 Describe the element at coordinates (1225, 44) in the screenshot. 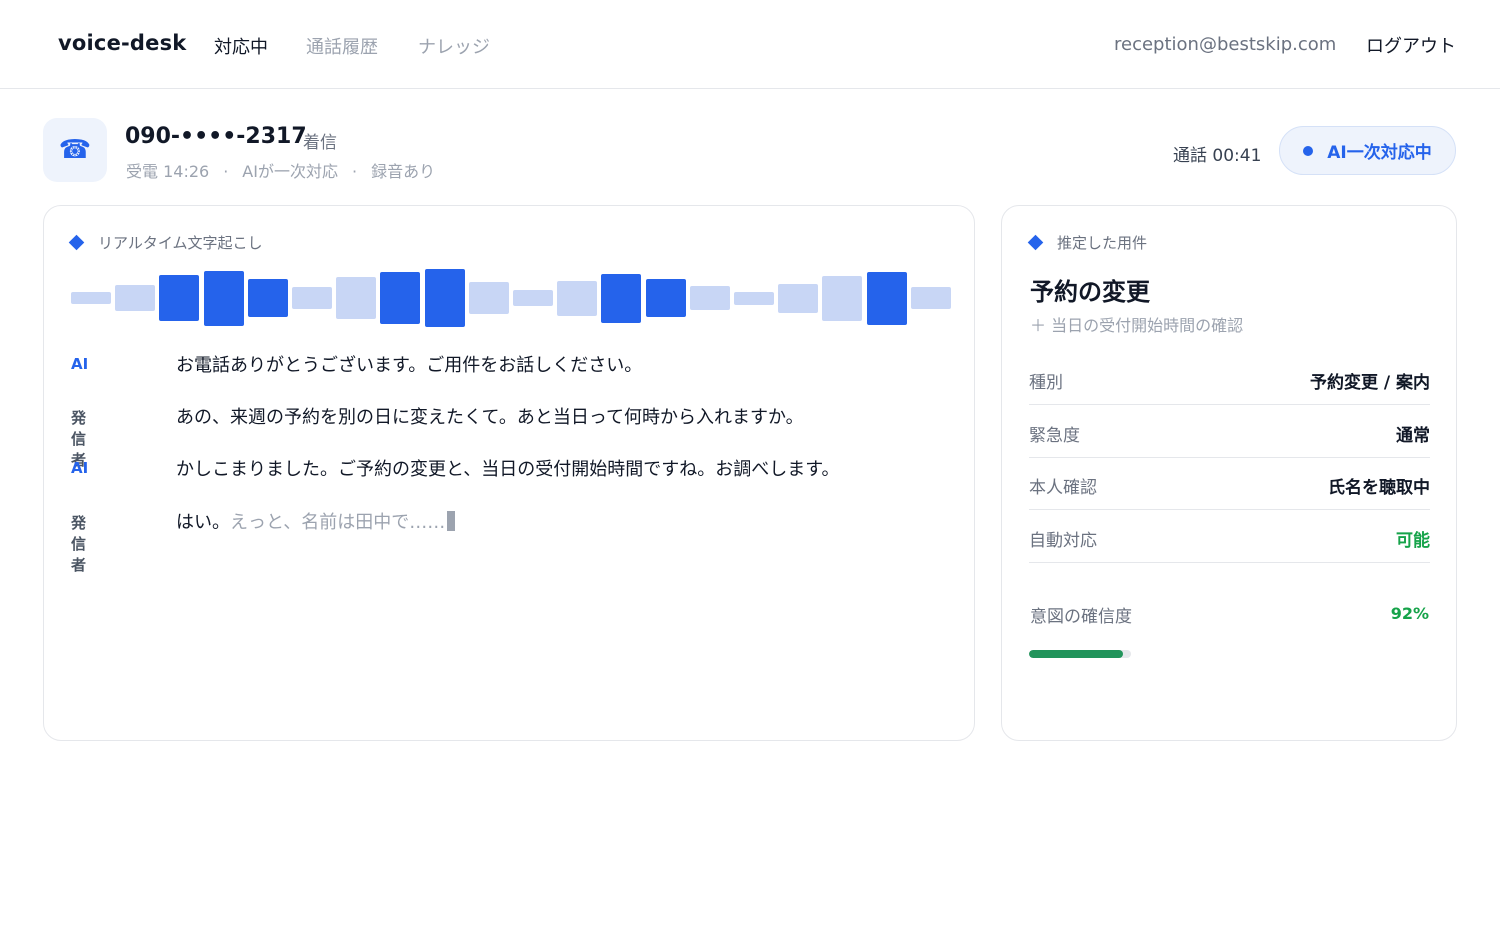

I see `user-email: reception@bestskip.com` at that location.